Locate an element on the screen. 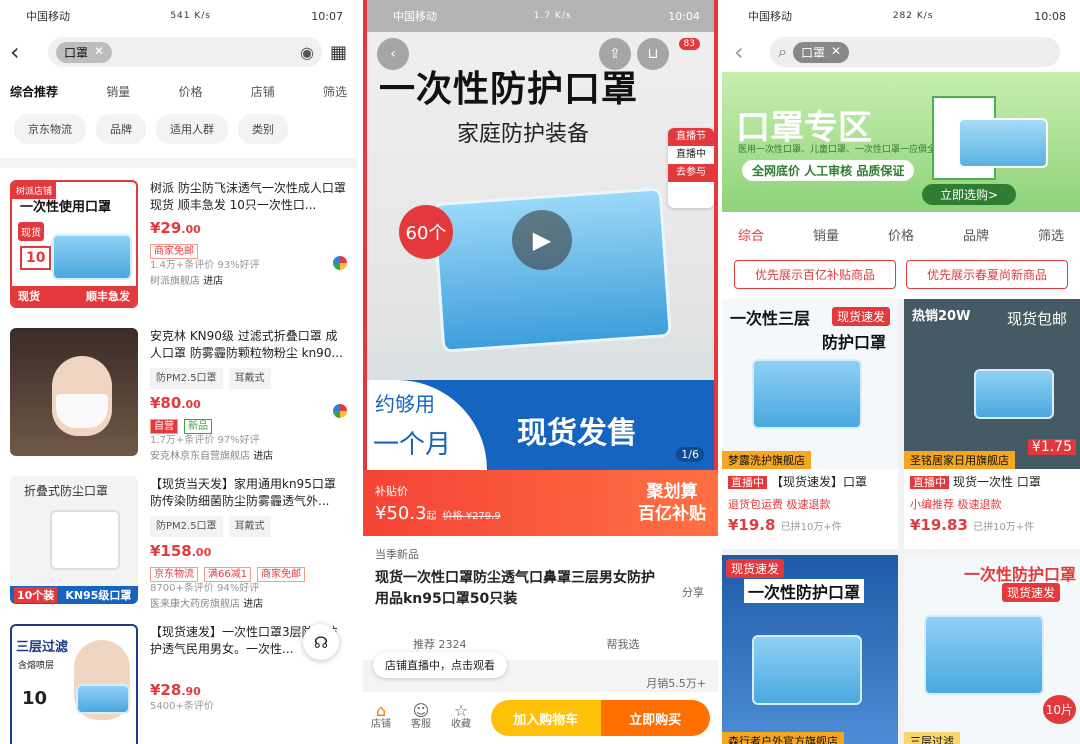 The height and width of the screenshot is (744, 1080). customer-service-button: ☊ is located at coordinates (321, 642).